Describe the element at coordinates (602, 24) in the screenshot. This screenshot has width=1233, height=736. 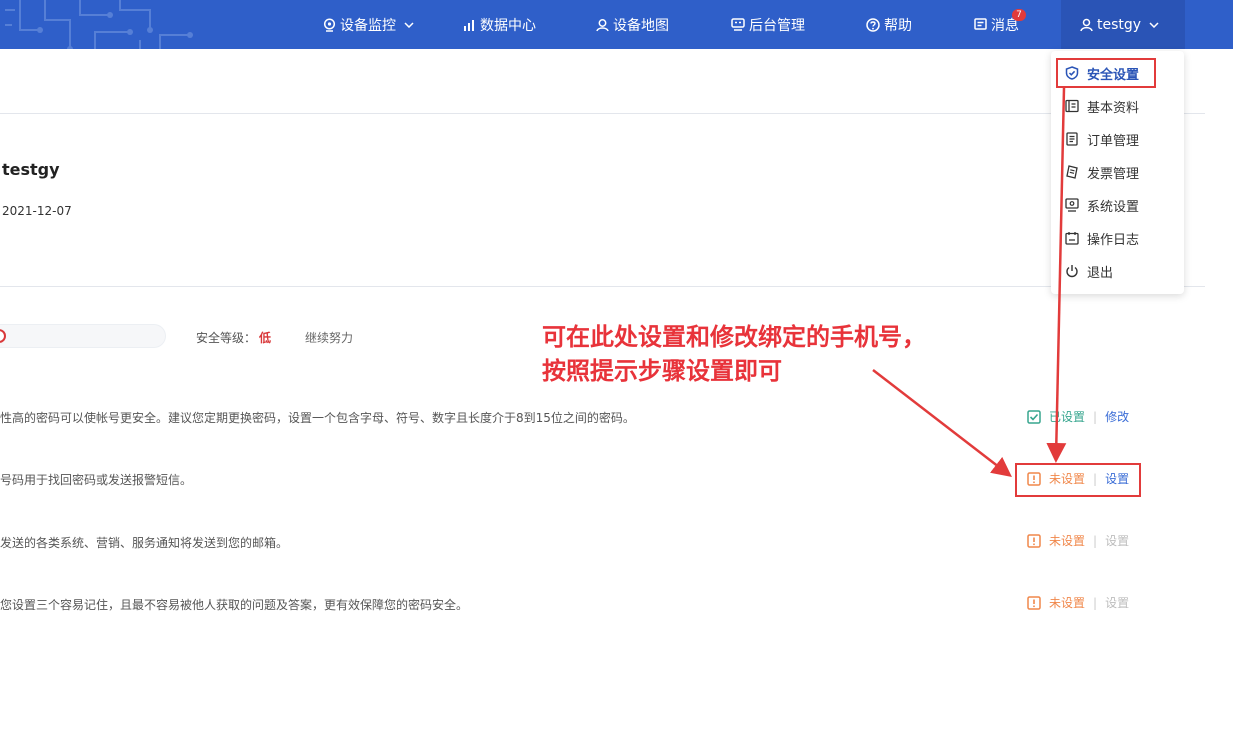
I see `map-pin-icon` at that location.